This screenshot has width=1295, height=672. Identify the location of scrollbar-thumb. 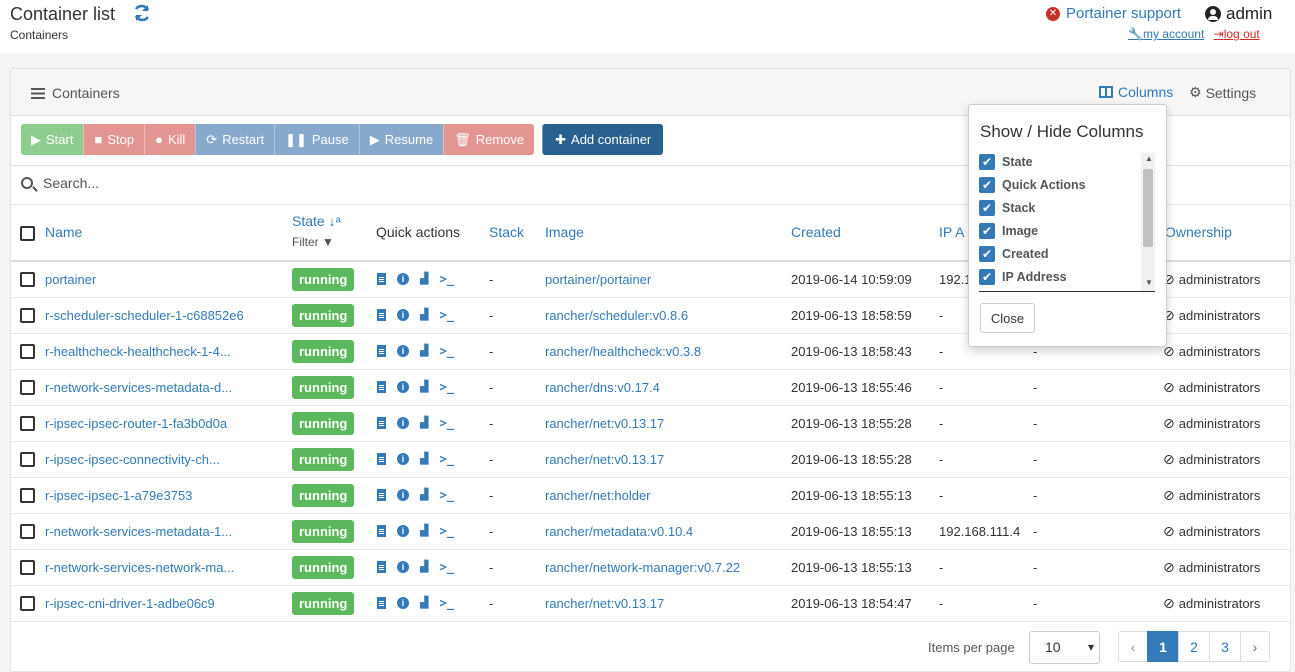
(1148, 208).